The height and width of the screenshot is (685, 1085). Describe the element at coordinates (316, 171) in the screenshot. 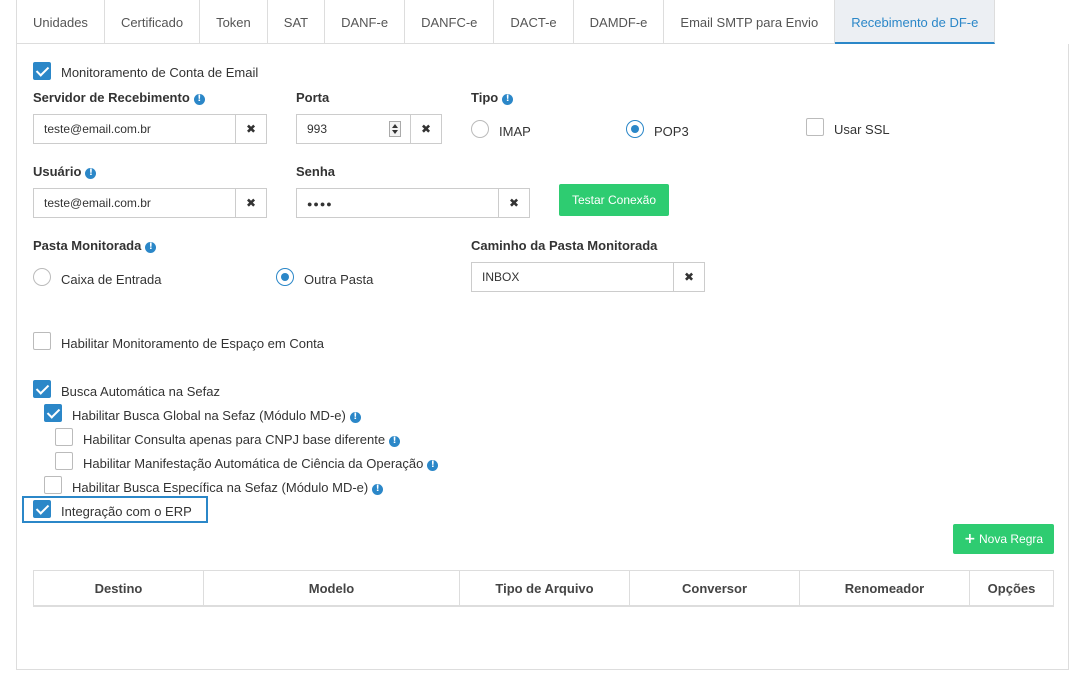

I see `password-label: Senha` at that location.